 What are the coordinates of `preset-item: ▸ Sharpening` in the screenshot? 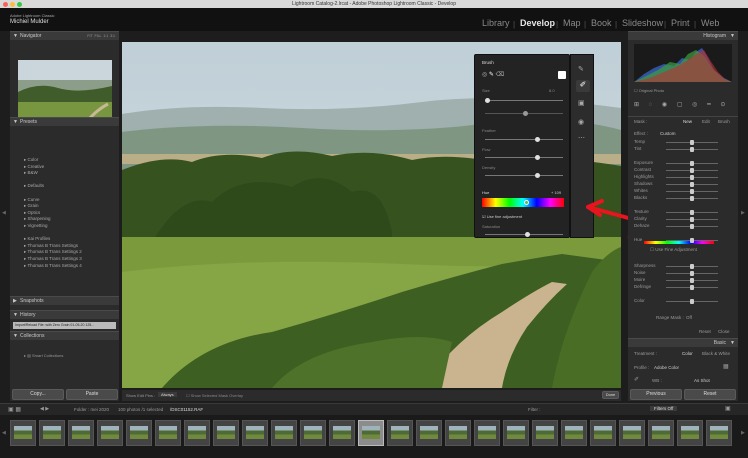 It's located at (53, 219).